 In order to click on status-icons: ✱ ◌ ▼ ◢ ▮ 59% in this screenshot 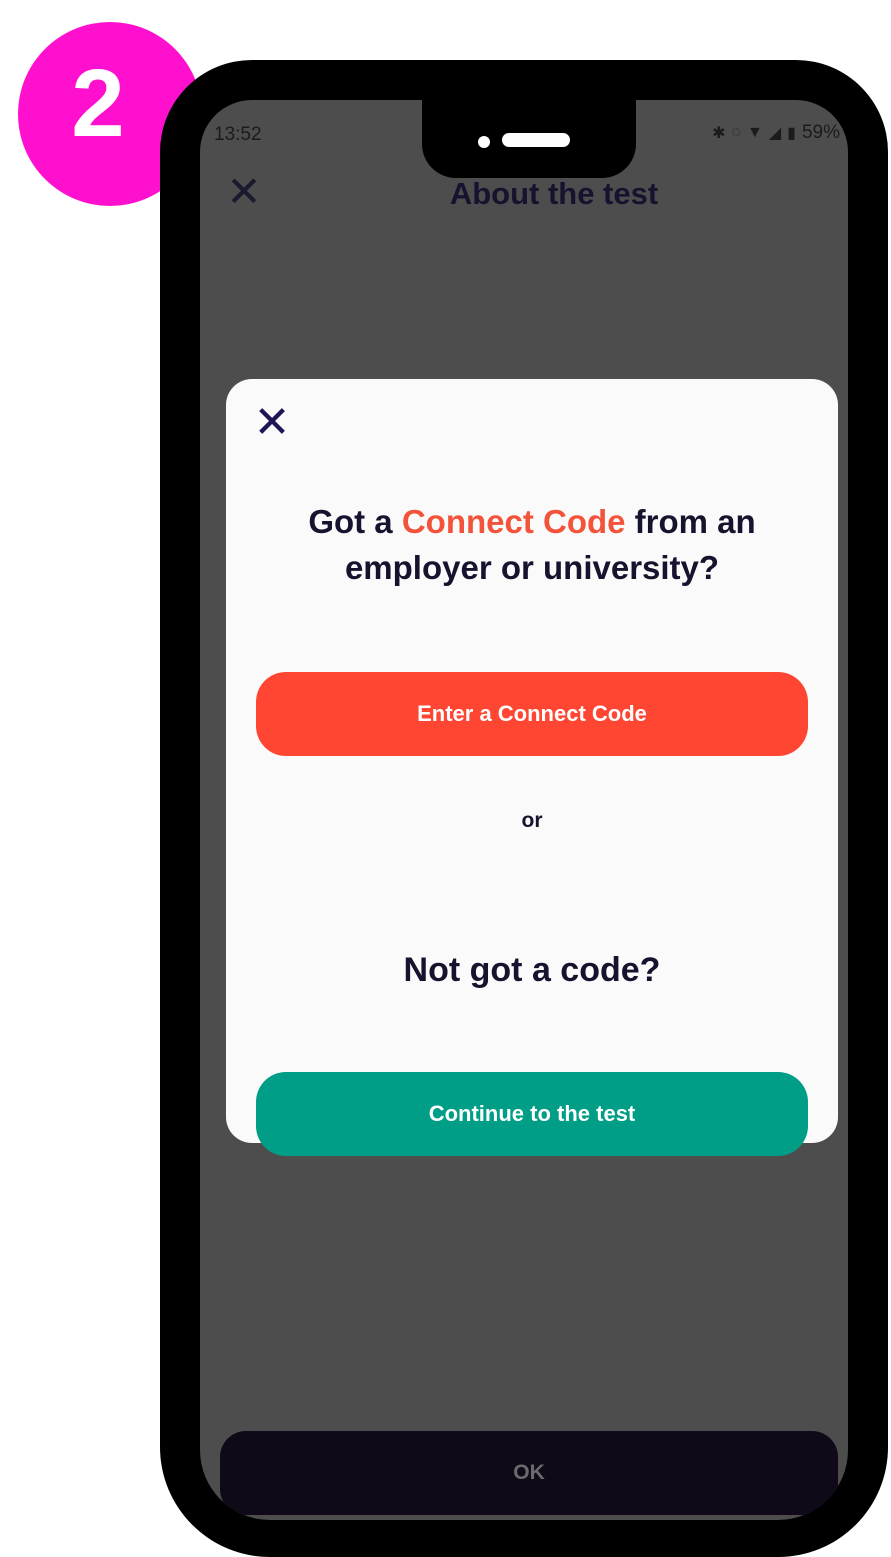, I will do `click(776, 133)`.